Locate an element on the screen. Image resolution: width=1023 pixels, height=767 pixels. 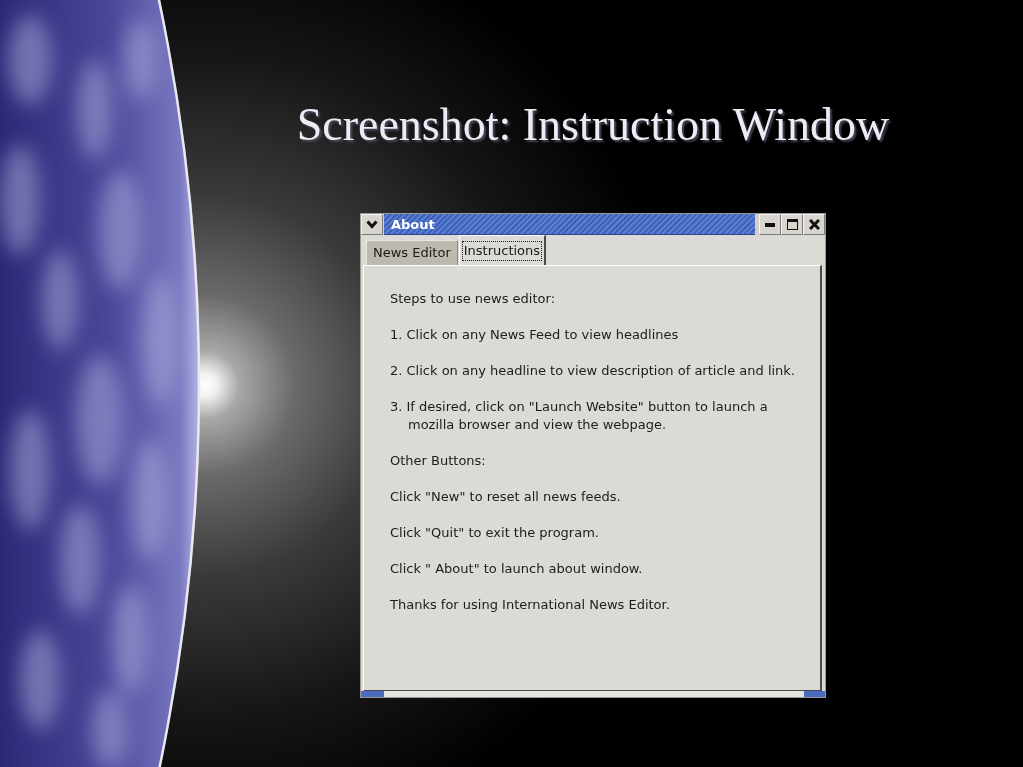
instruction-text: Click "New" to reset all news feeds. is located at coordinates (506, 497).